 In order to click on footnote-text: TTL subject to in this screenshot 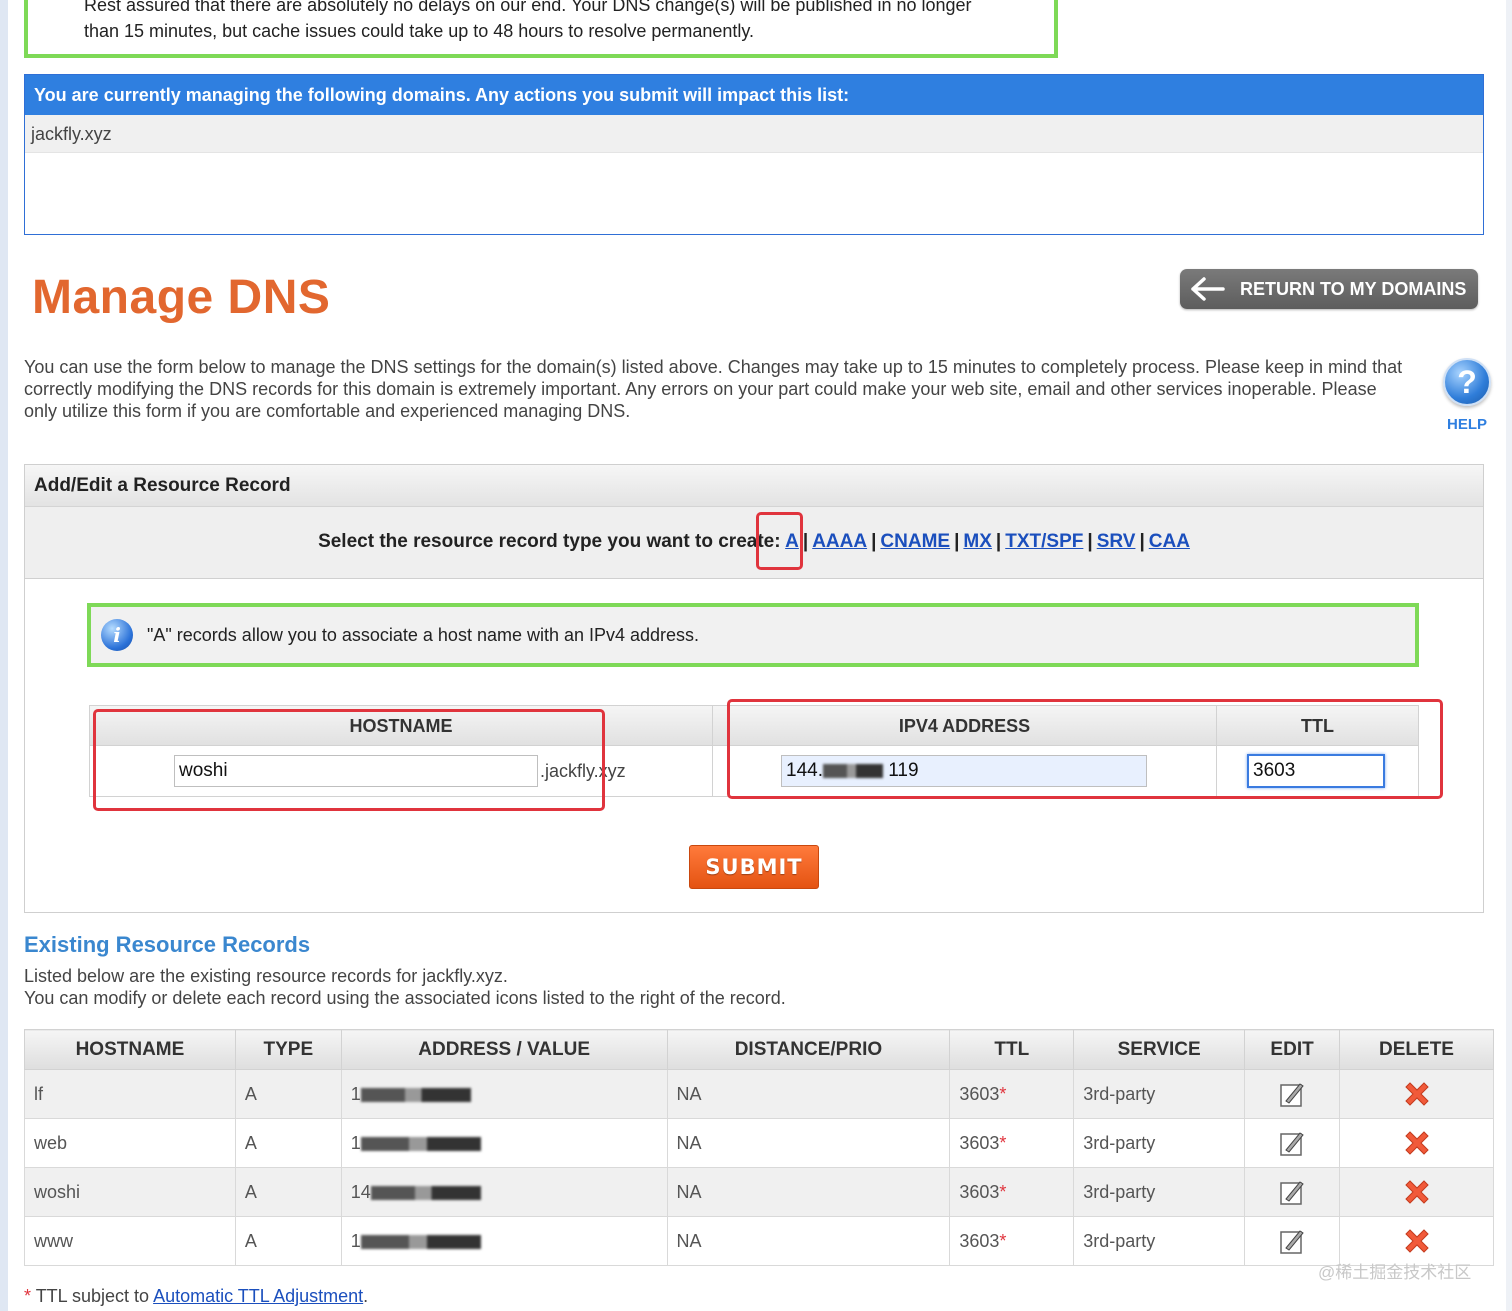, I will do `click(92, 1296)`.